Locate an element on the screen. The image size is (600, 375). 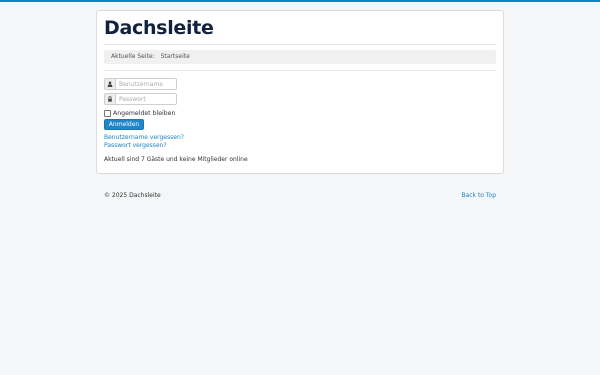
site-title: Dachsleite is located at coordinates (159, 28).